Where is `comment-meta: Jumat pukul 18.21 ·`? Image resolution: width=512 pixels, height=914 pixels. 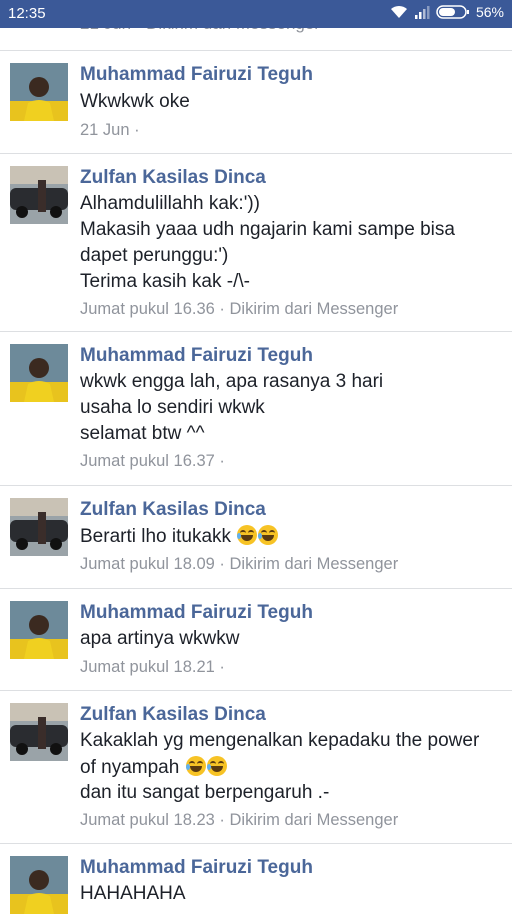 comment-meta: Jumat pukul 18.21 · is located at coordinates (152, 667).